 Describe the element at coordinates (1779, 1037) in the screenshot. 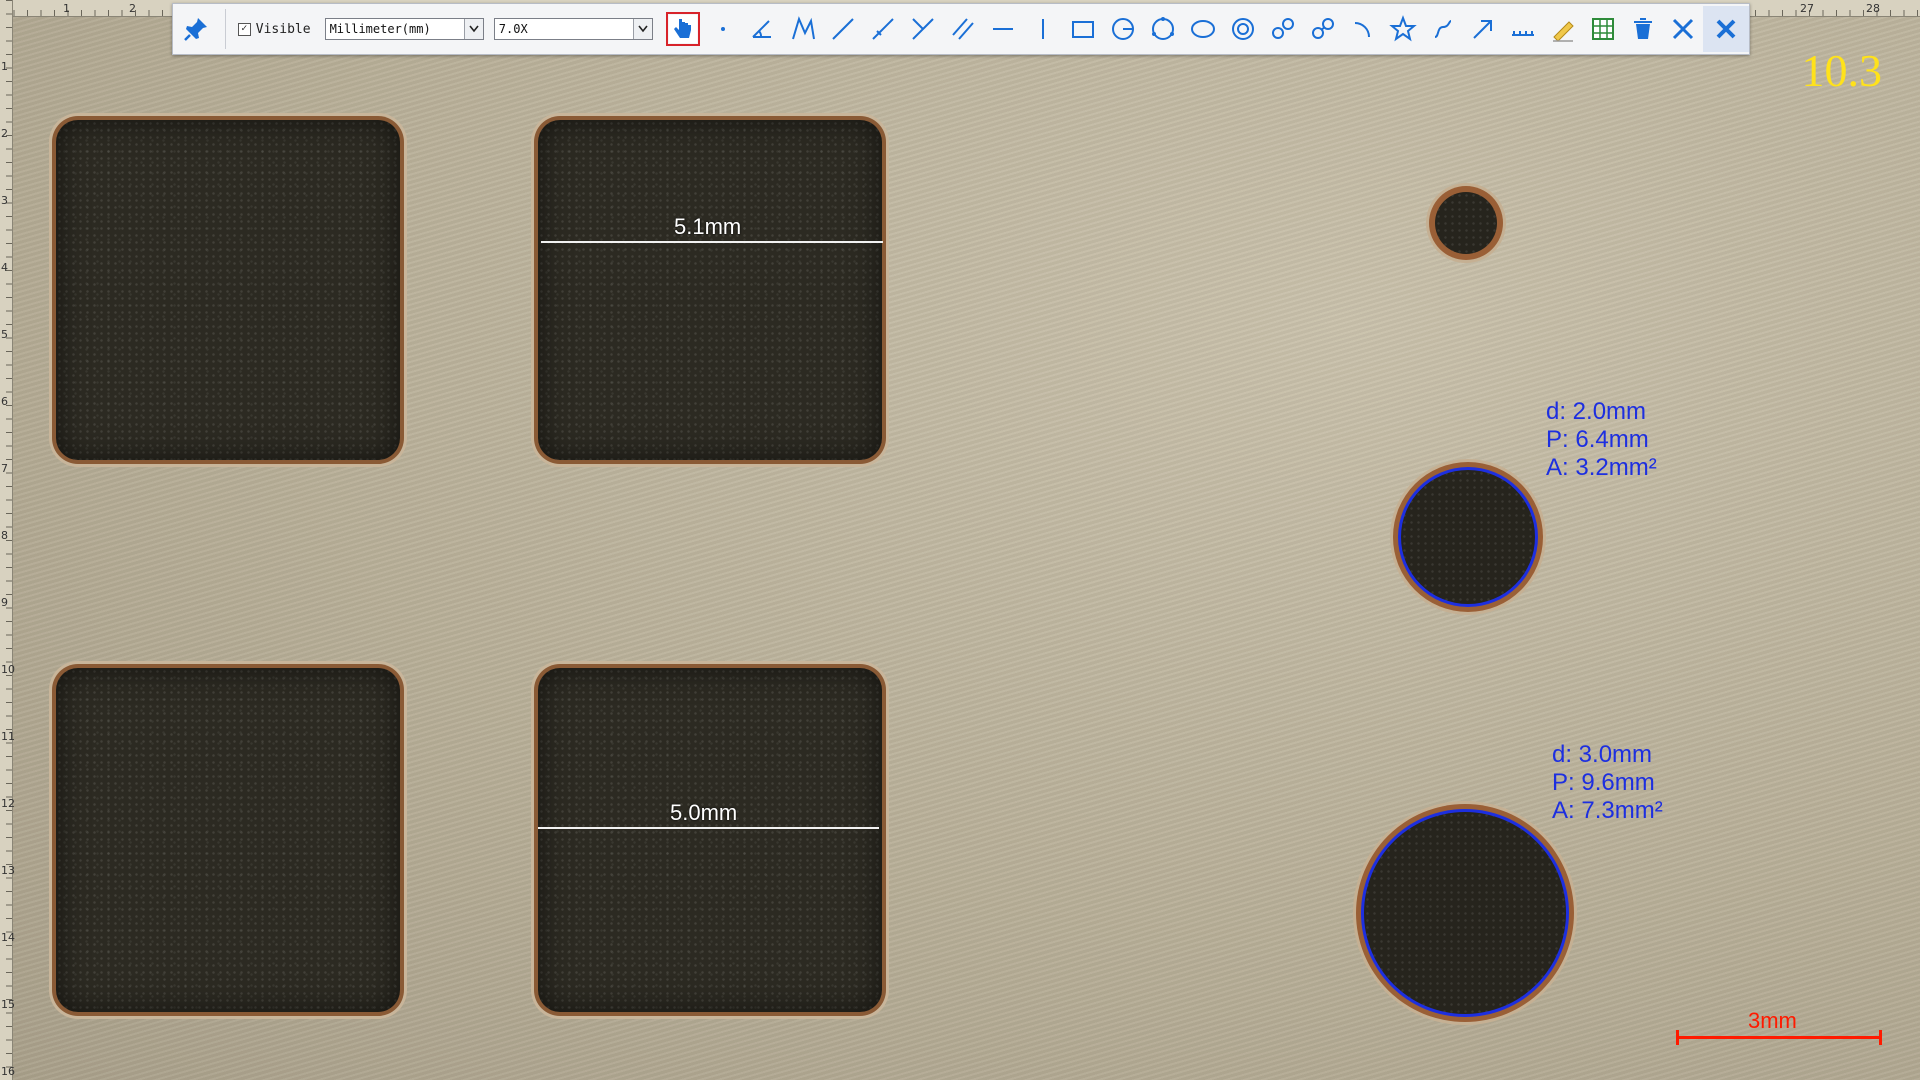

I see `scale-bar` at that location.